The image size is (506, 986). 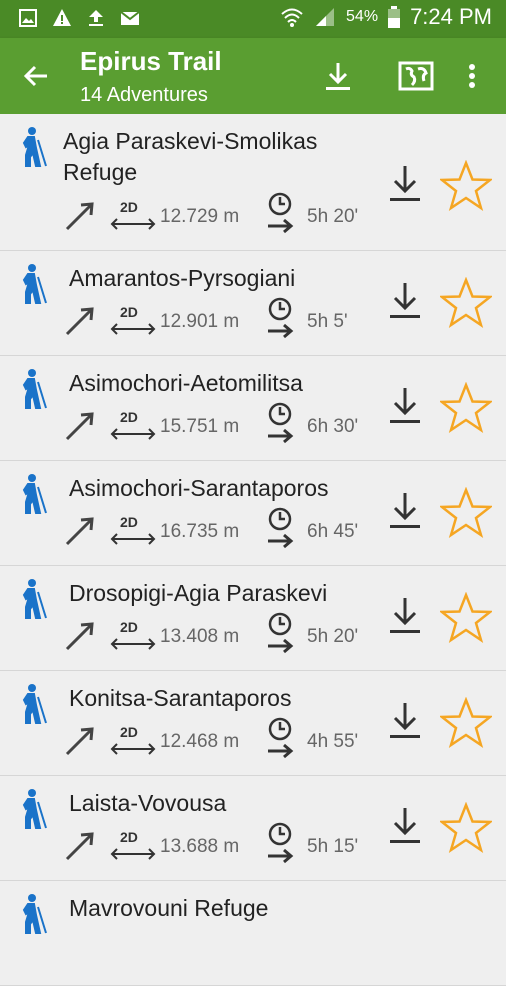 What do you see at coordinates (198, 593) in the screenshot?
I see `trail-name: Drosopigi-Agia Paraskevi` at bounding box center [198, 593].